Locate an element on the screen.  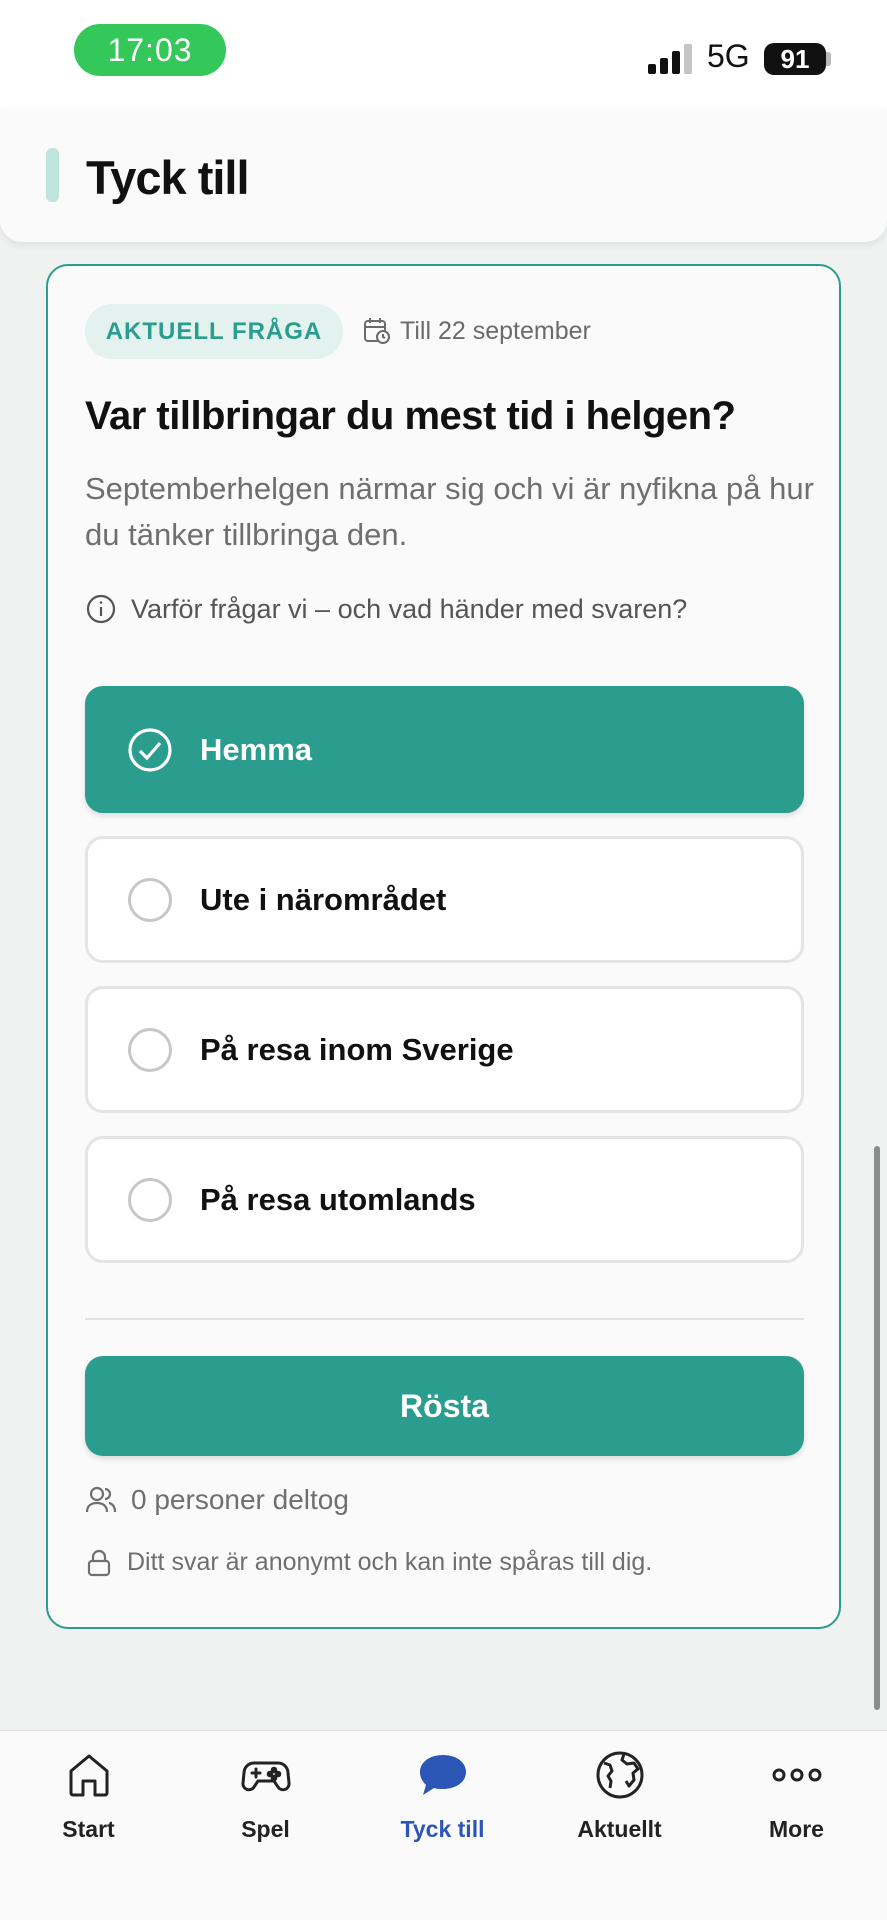
option-pa-resa-inom-sverige: På resa inom Sverige is located at coordinates (444, 1049).